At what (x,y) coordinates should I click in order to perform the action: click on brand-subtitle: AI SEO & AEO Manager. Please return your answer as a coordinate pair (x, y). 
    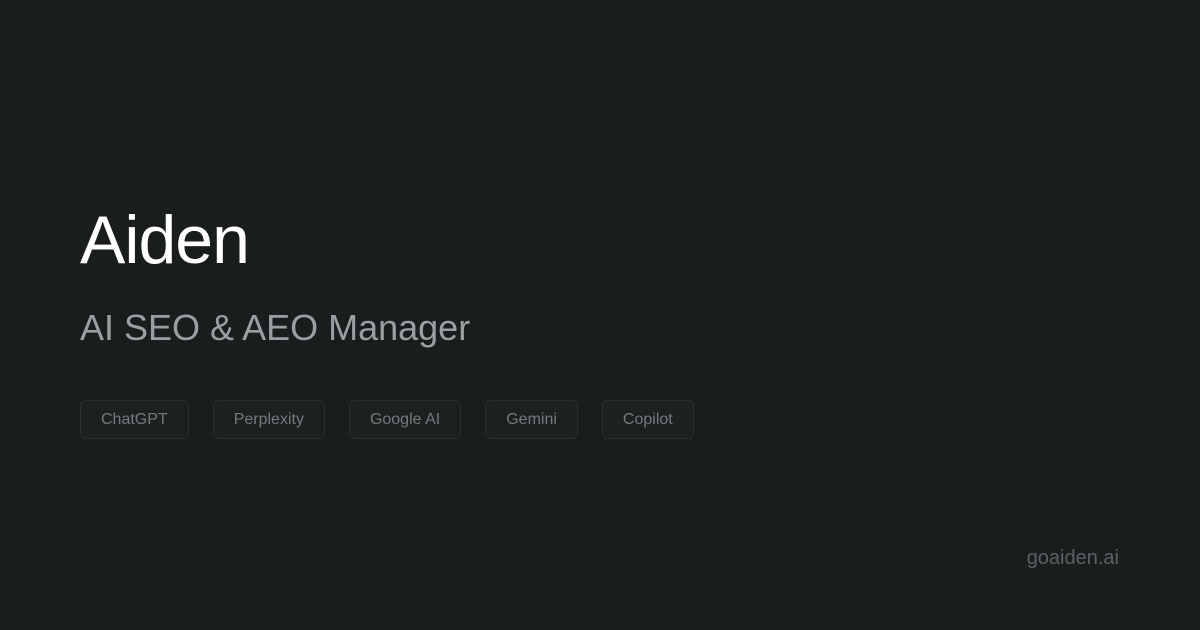
    Looking at the image, I should click on (275, 327).